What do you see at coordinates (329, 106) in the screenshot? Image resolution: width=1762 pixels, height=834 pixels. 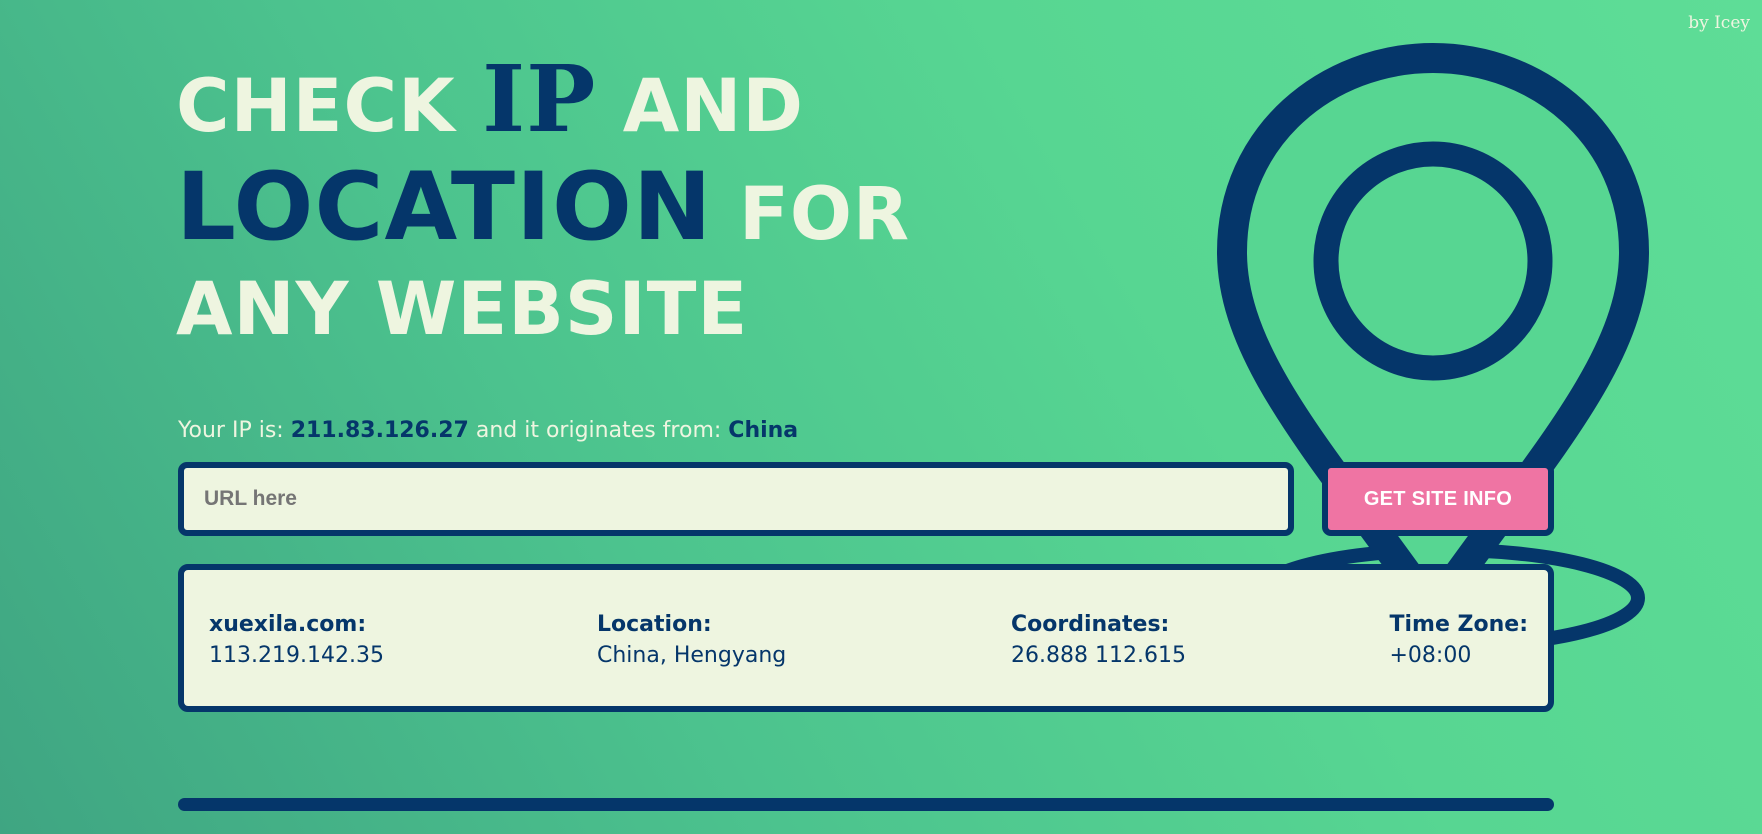 I see `headline-check: CHECK` at bounding box center [329, 106].